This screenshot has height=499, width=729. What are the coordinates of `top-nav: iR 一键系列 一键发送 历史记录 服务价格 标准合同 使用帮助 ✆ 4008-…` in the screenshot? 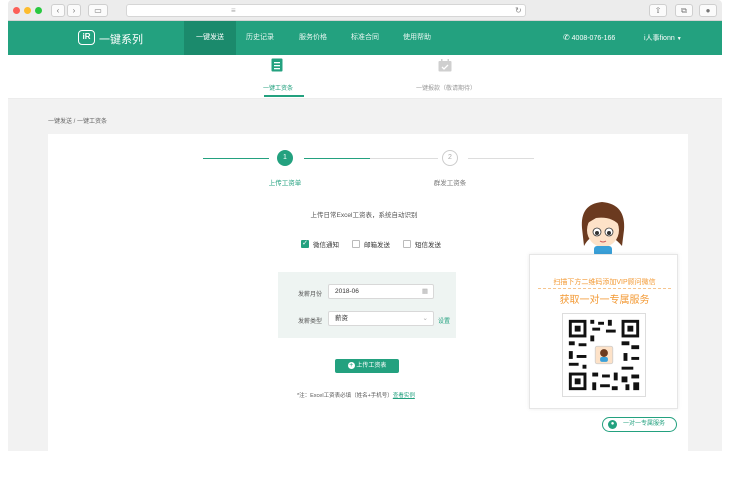 It's located at (365, 38).